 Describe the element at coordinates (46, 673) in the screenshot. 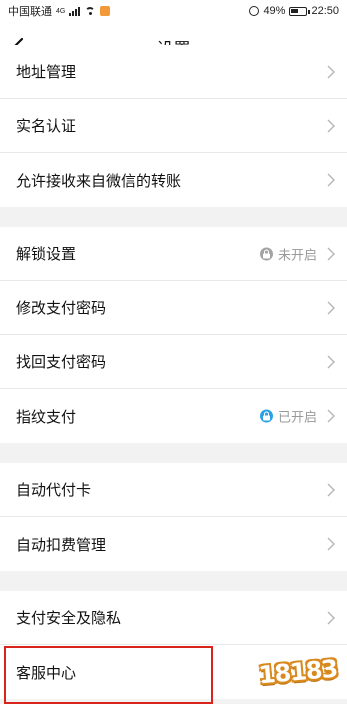

I see `settings-item-label: 客服中心` at that location.